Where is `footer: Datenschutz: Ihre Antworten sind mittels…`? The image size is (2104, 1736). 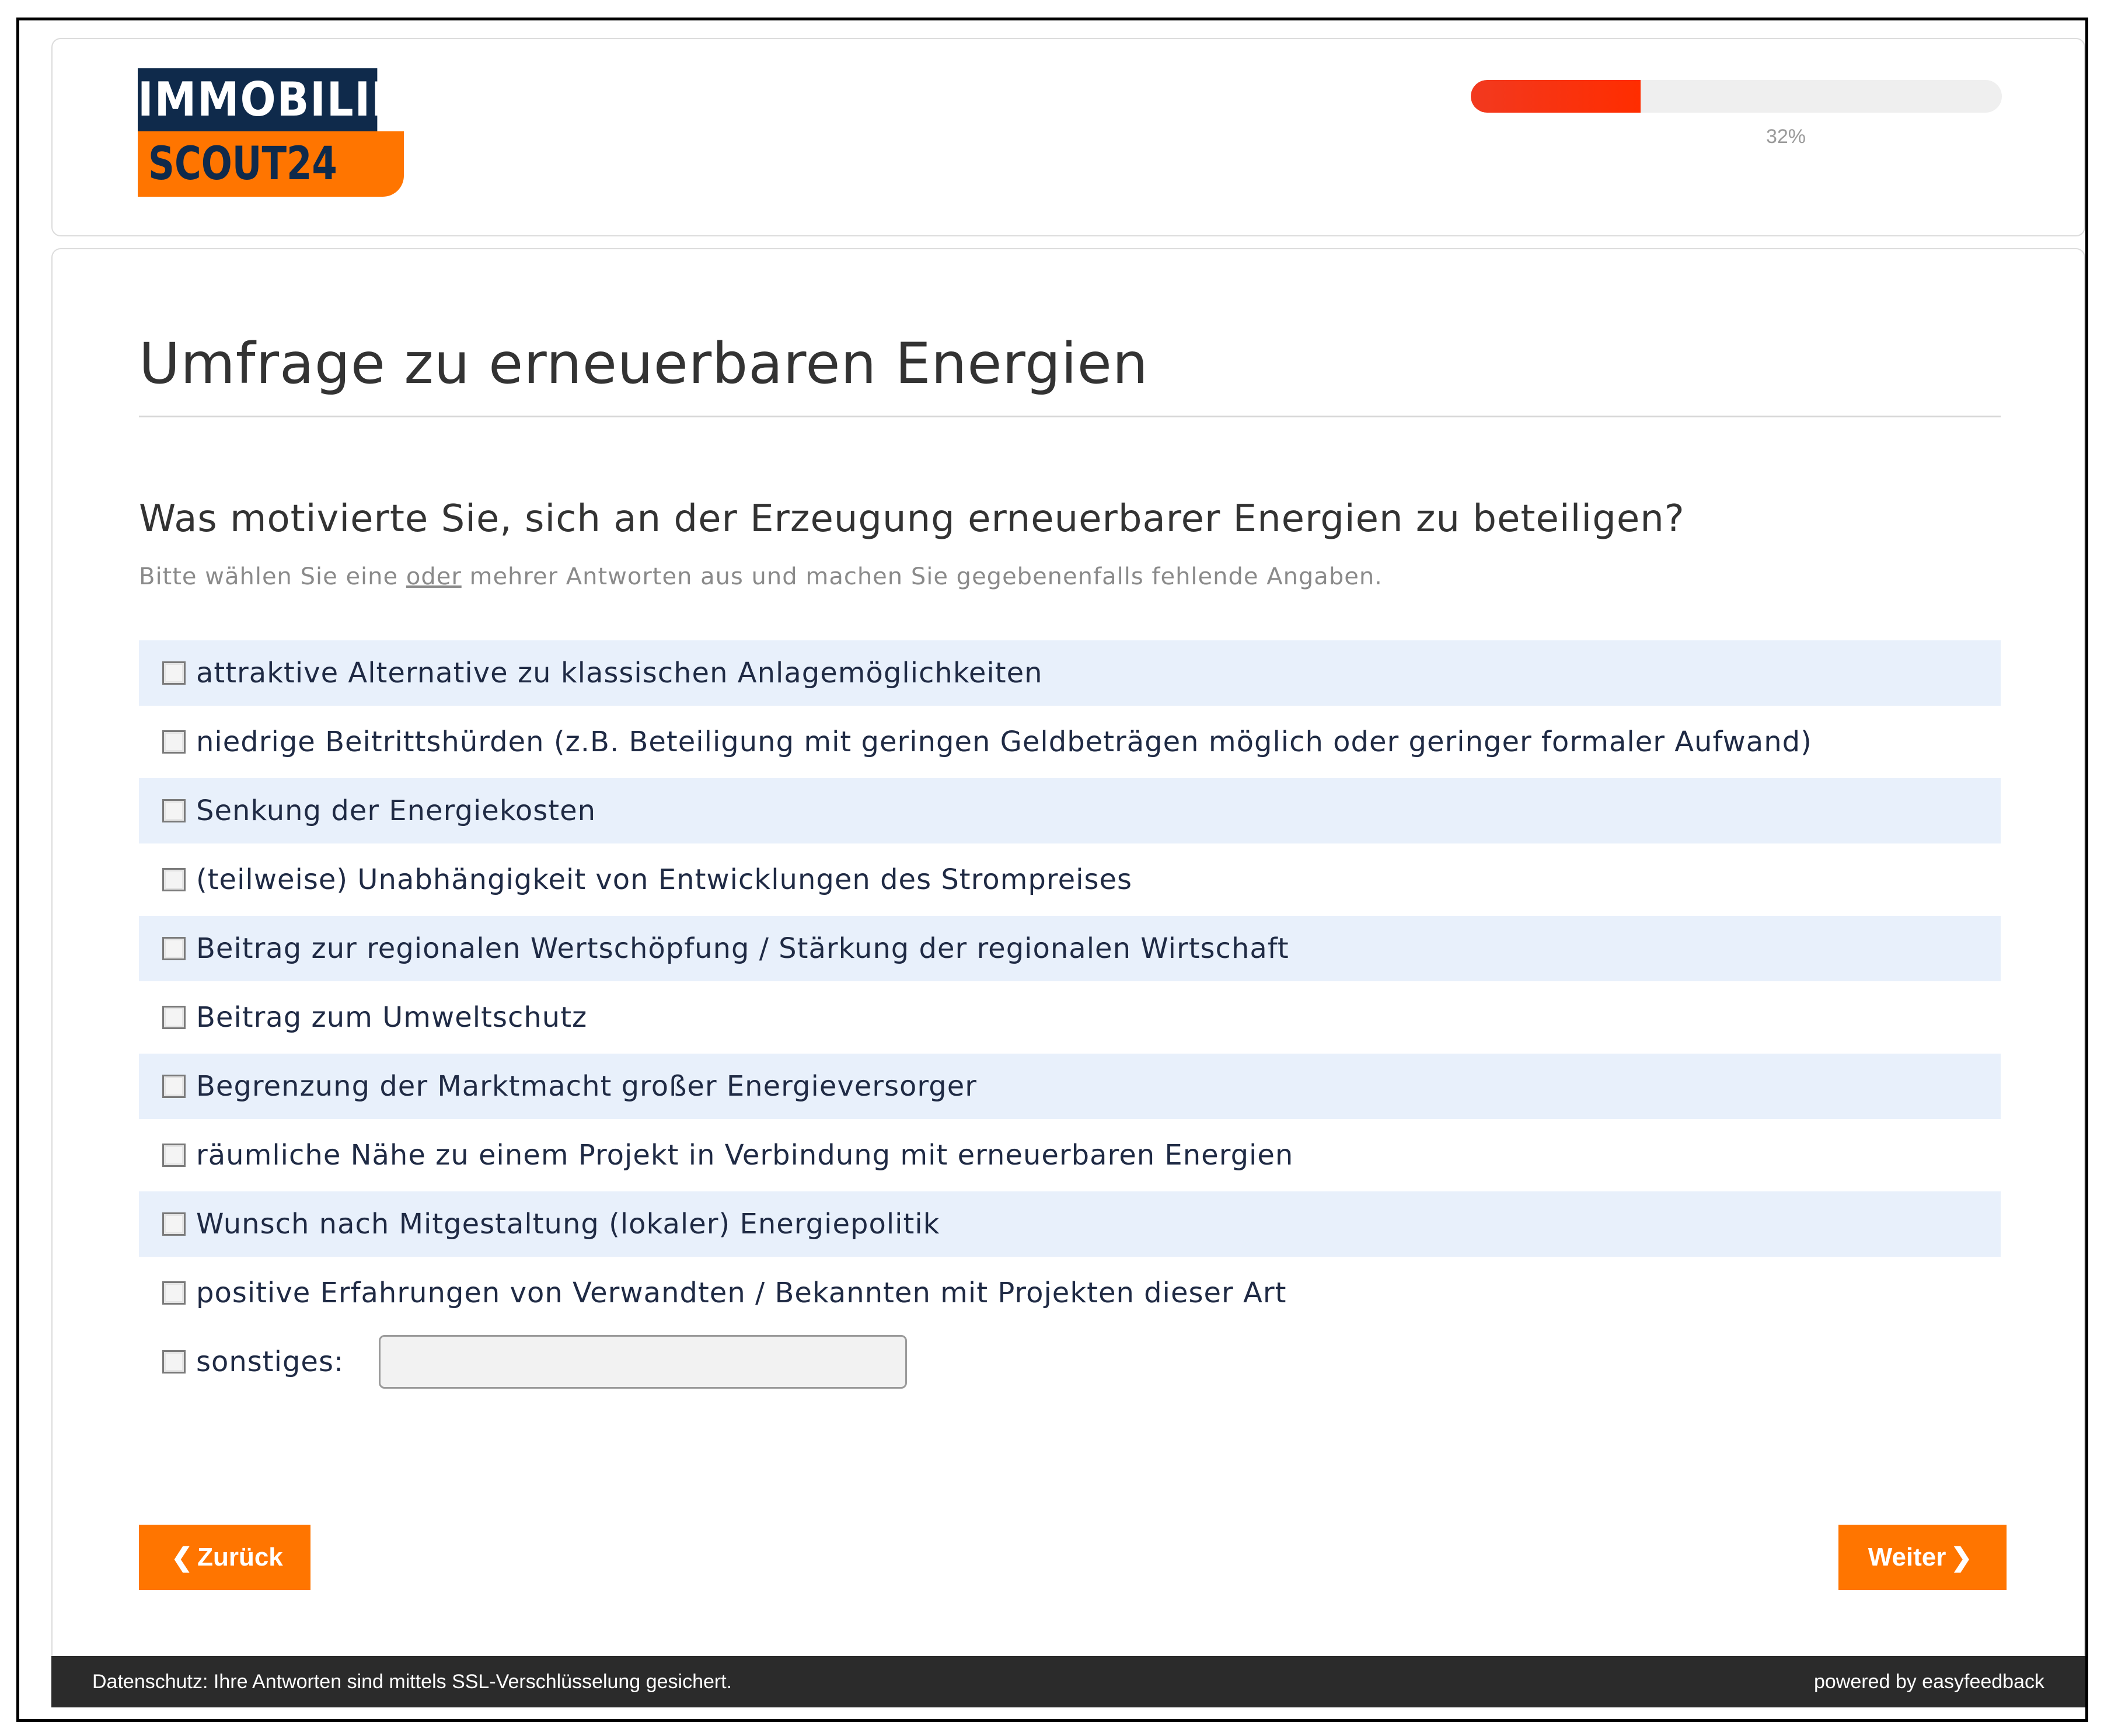 footer: Datenschutz: Ihre Antworten sind mittels… is located at coordinates (1068, 1681).